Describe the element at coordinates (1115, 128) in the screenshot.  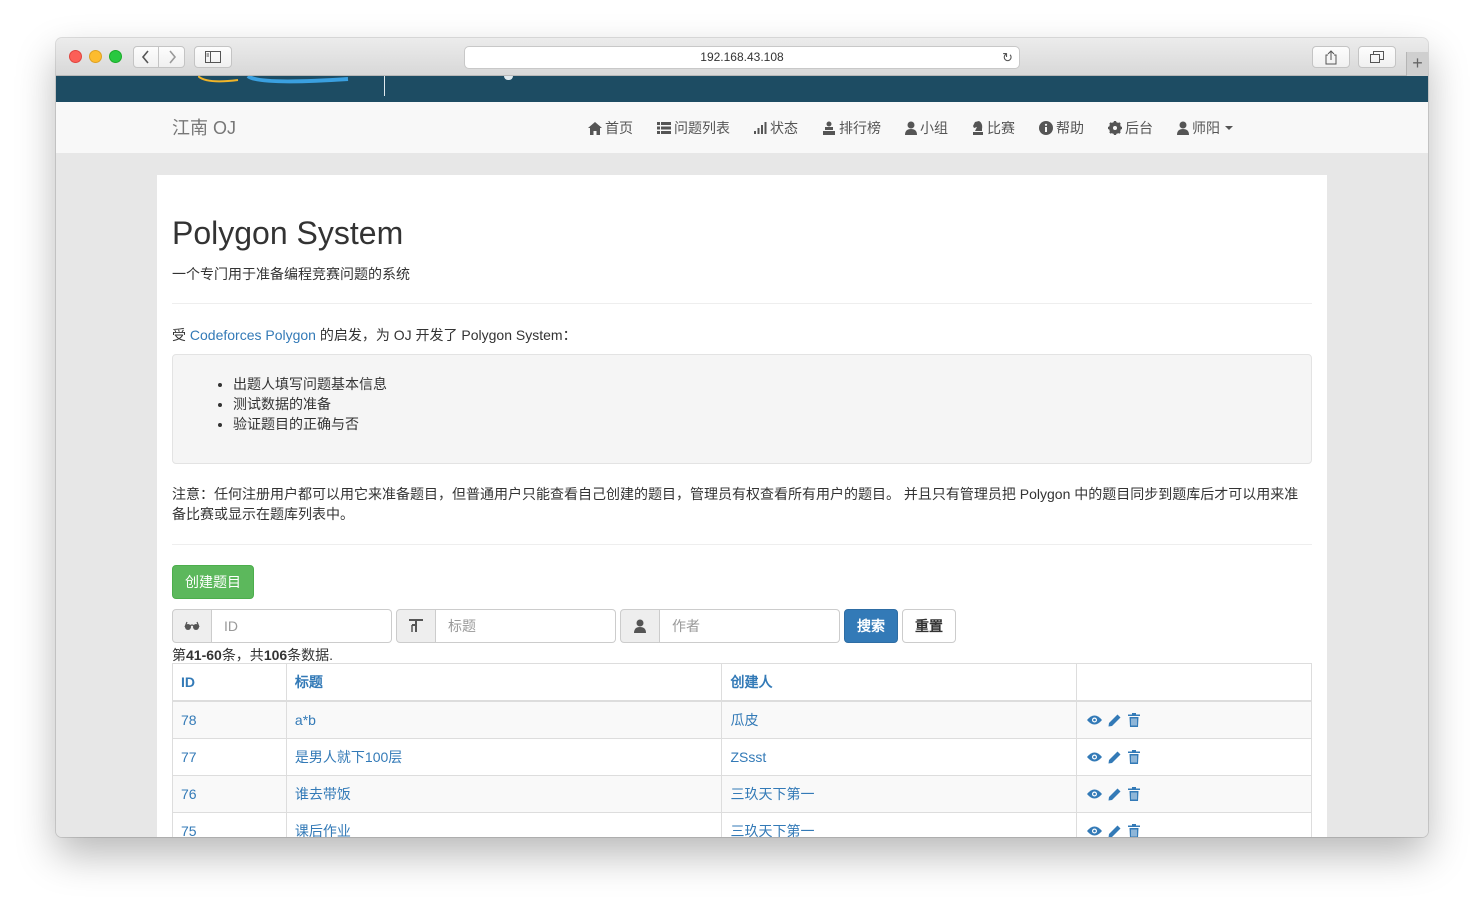
I see `gear-icon` at that location.